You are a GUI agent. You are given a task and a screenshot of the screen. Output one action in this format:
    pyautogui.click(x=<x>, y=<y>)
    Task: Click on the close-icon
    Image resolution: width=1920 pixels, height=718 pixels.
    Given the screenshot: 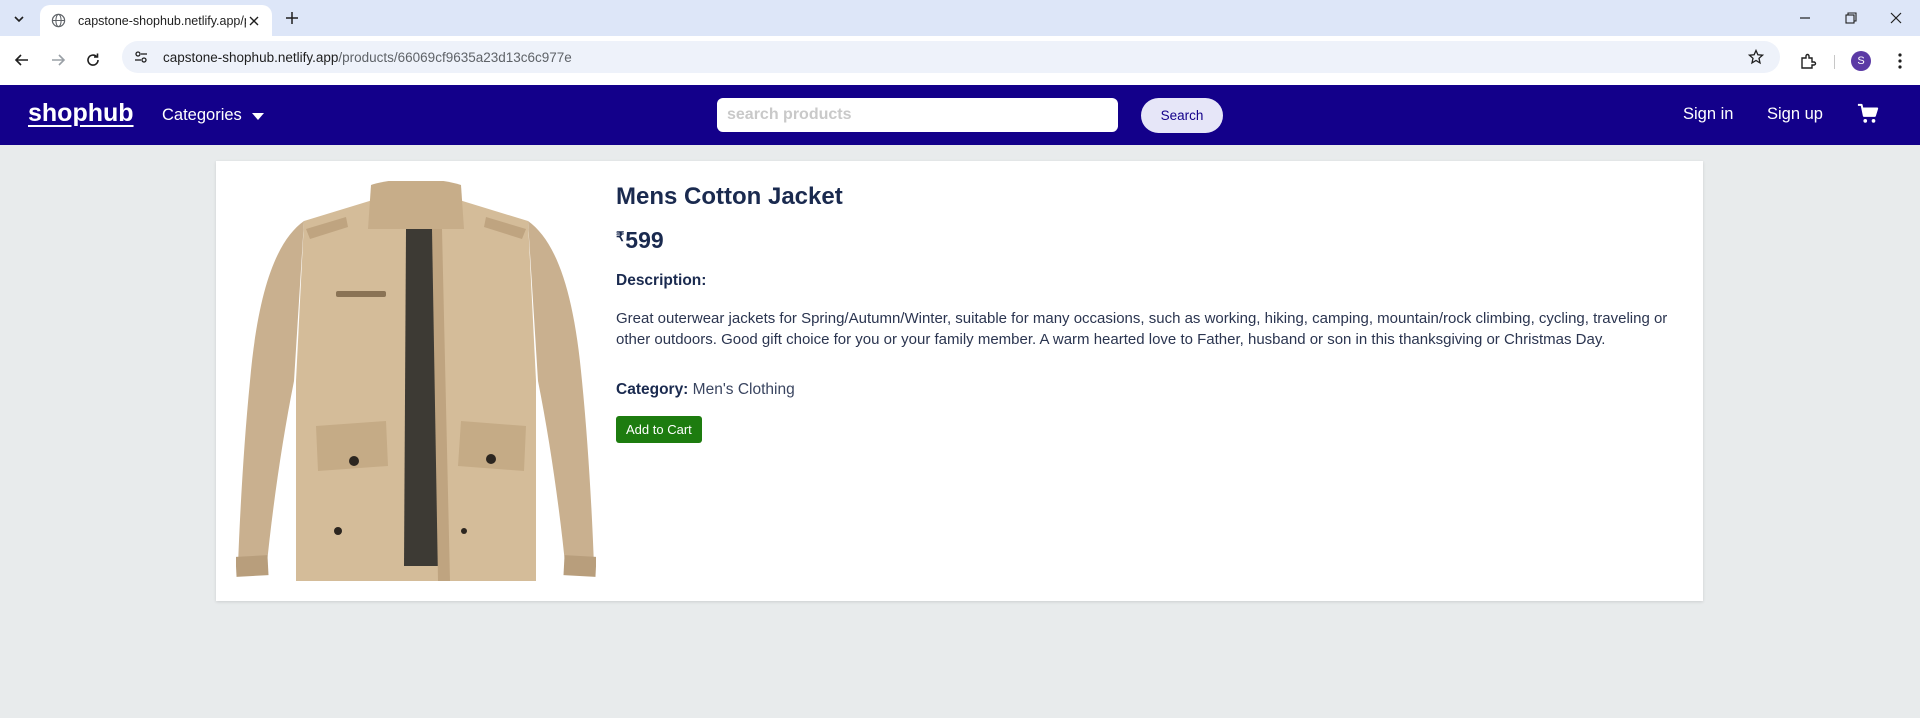 What is the action you would take?
    pyautogui.click(x=254, y=21)
    